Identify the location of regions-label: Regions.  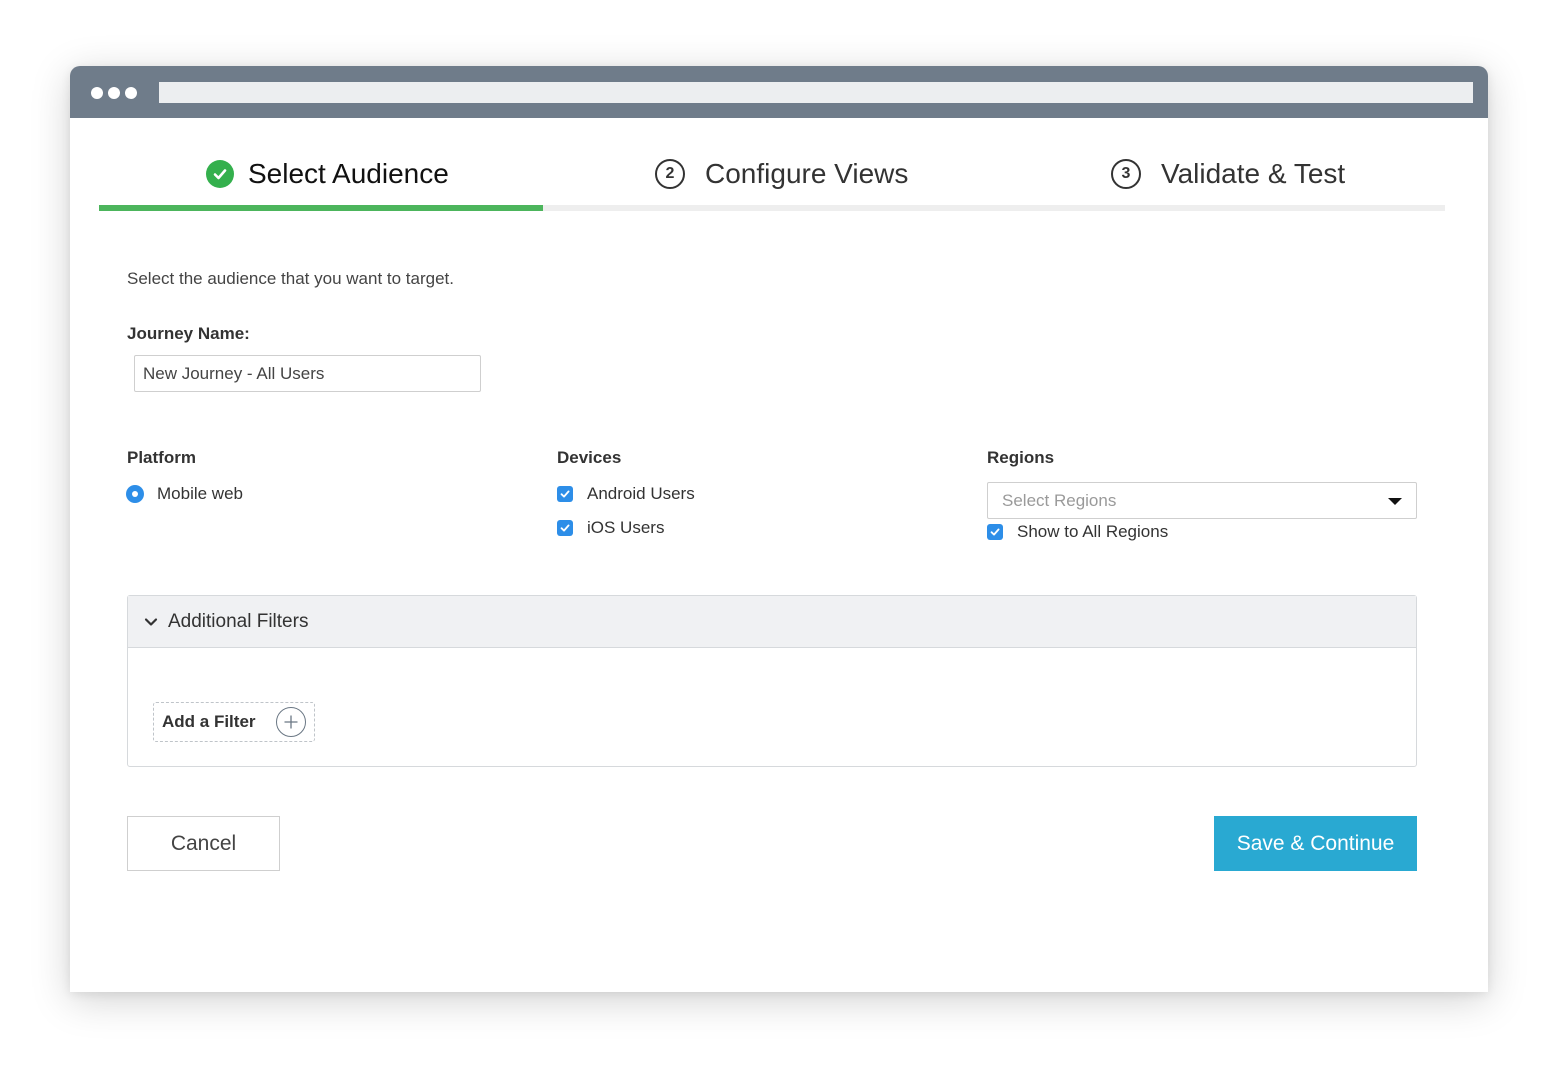
(1021, 457).